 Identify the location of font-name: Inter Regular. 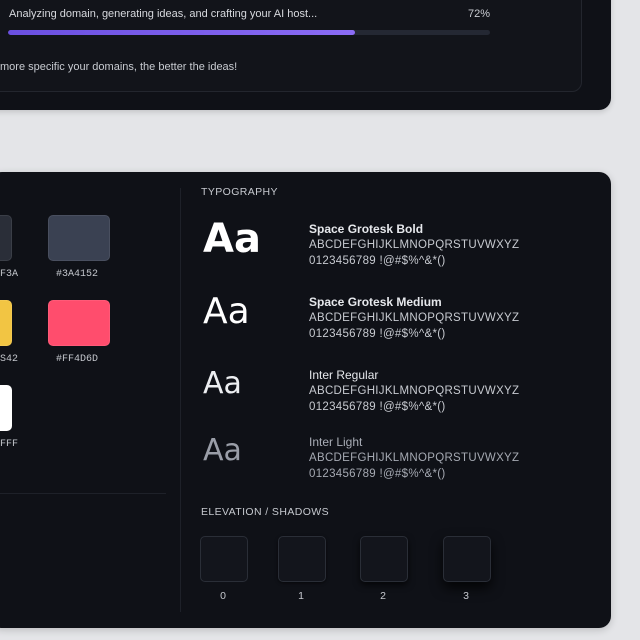
(344, 375).